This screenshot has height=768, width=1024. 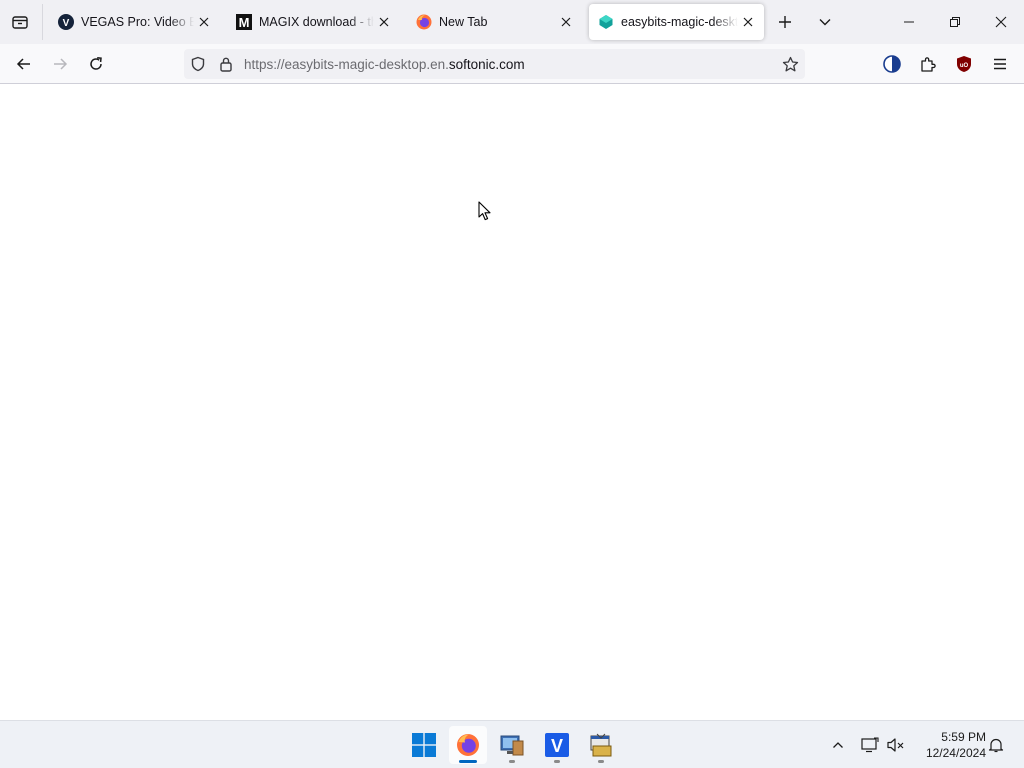 What do you see at coordinates (346, 64) in the screenshot?
I see `url-prefix: https://easybits-magic-desktop.en.` at bounding box center [346, 64].